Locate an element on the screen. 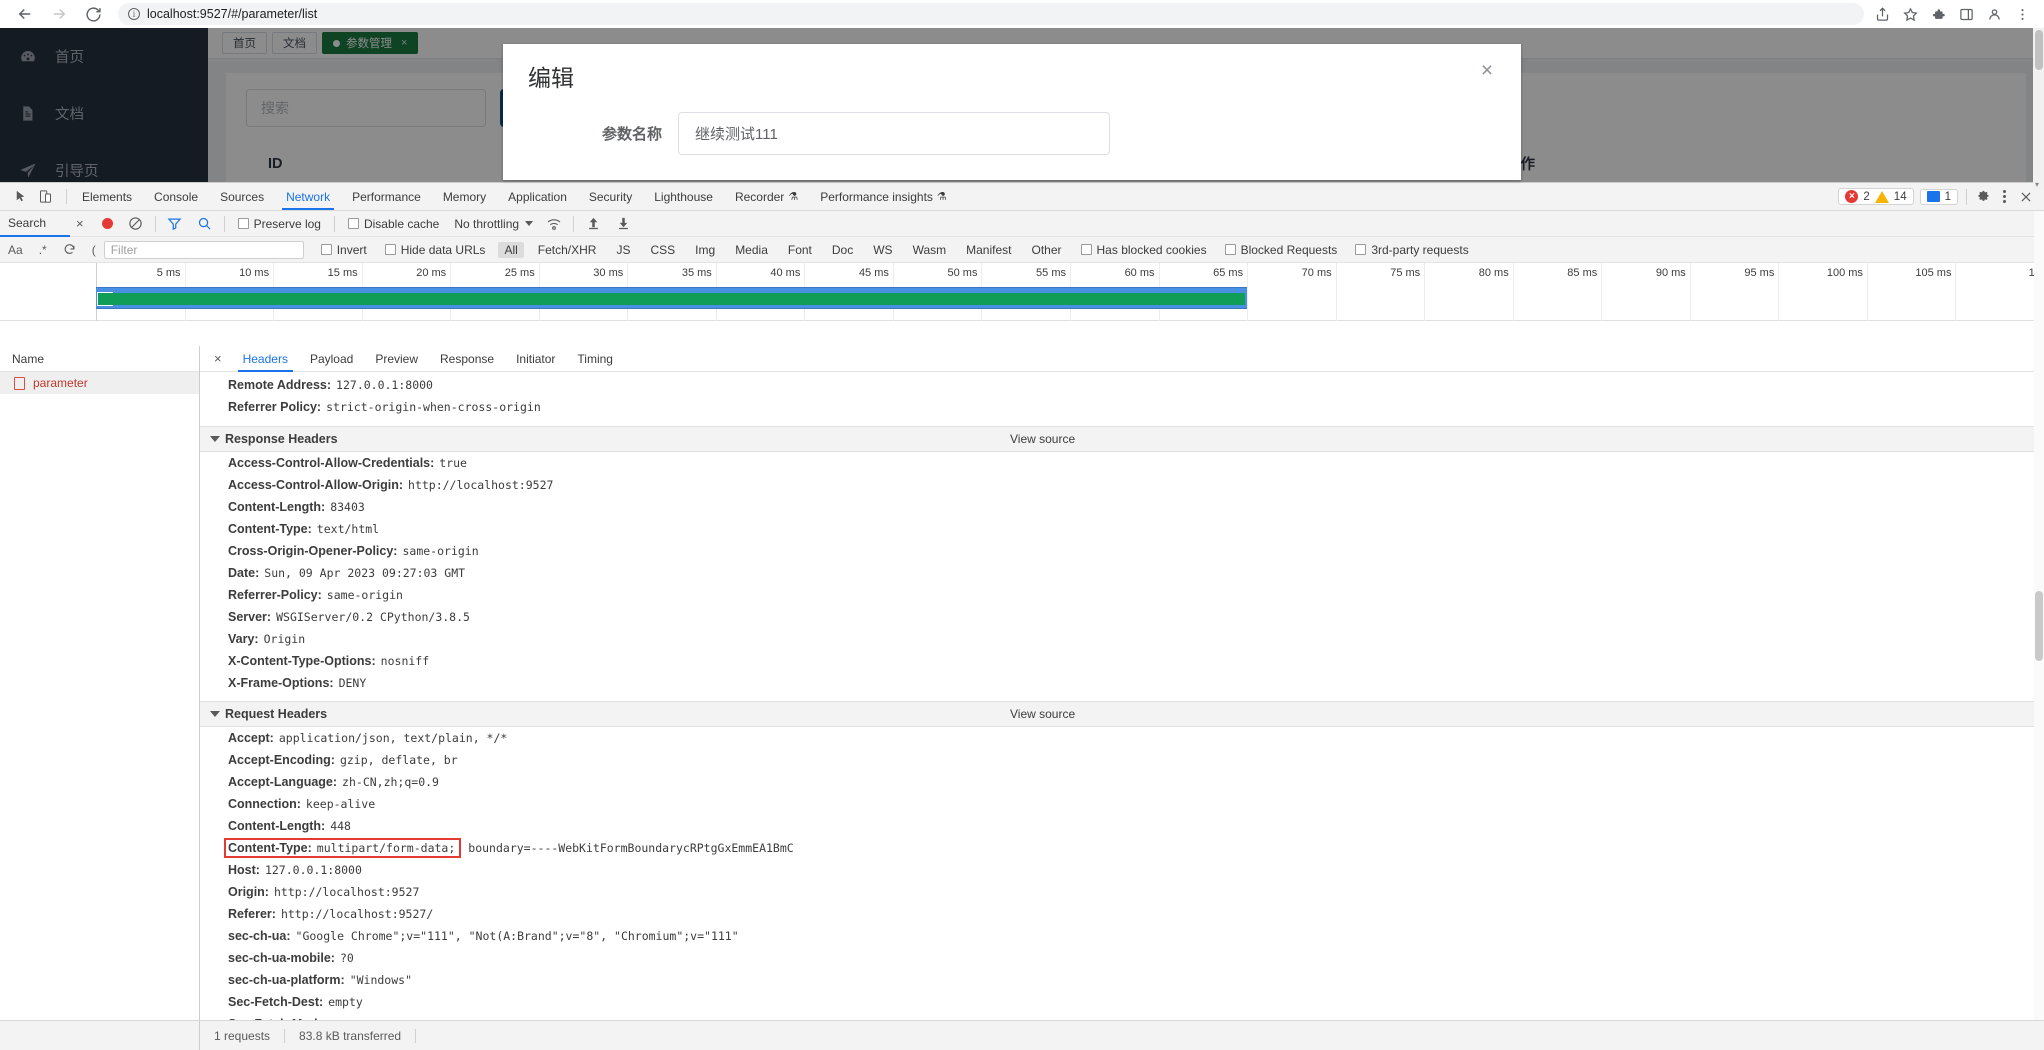 The height and width of the screenshot is (1050, 2044). match-case-icon: Aa is located at coordinates (15, 250).